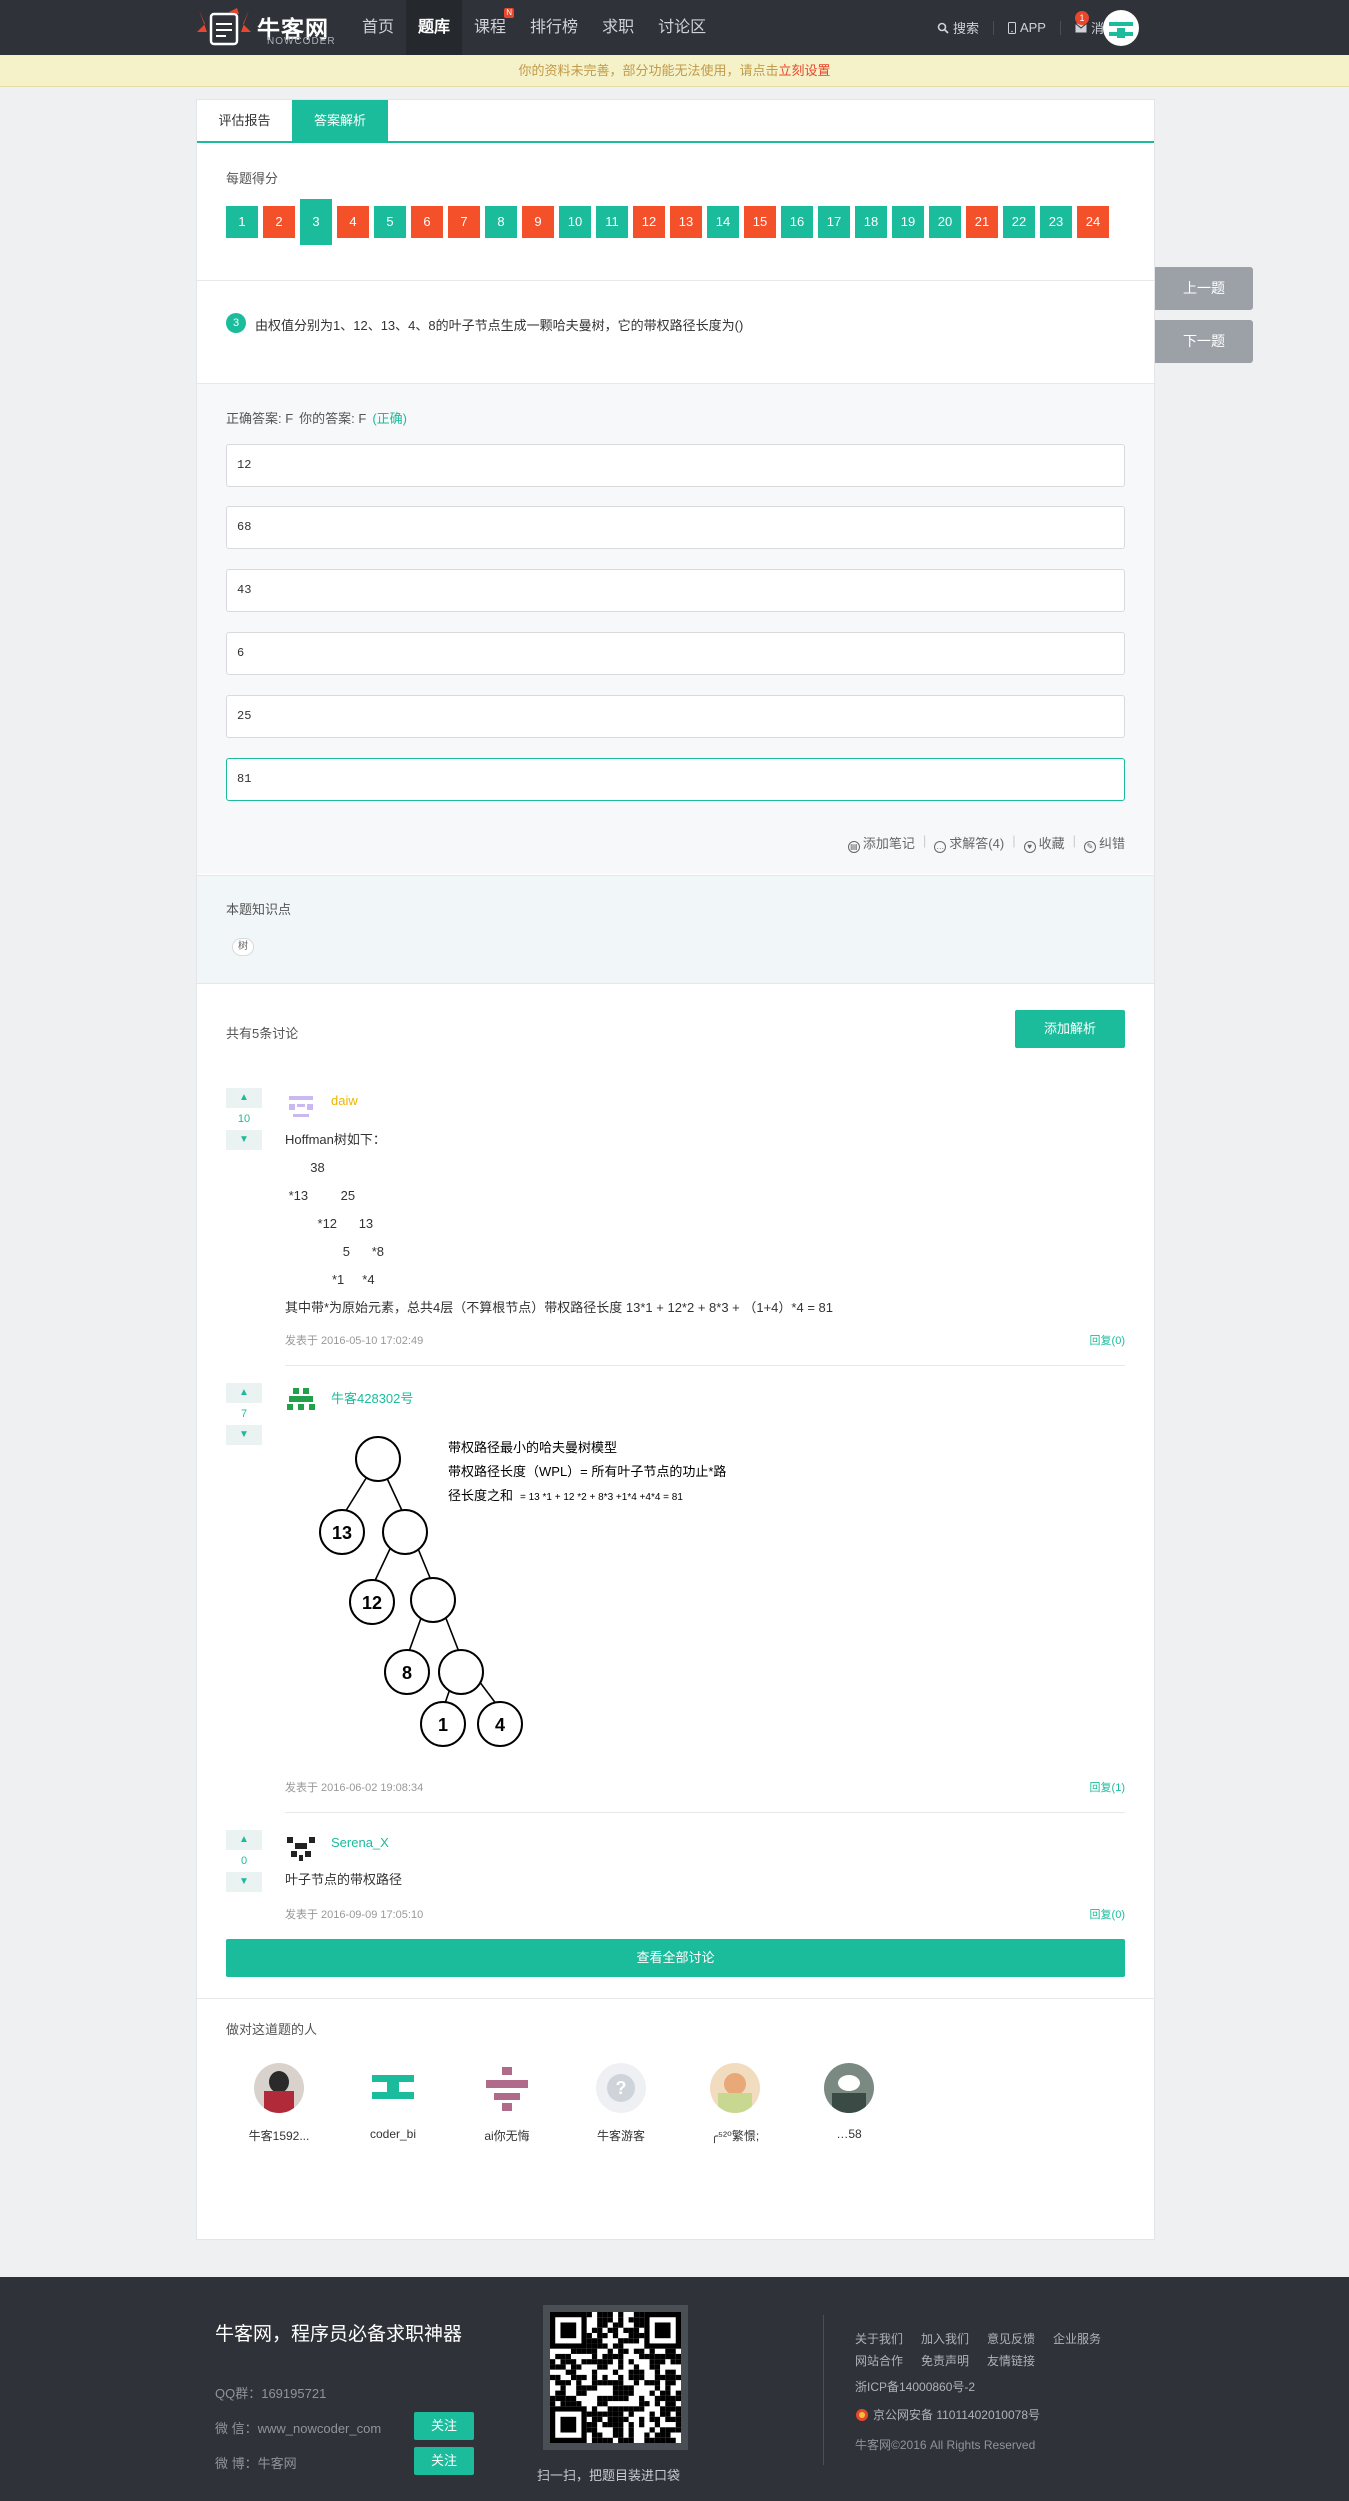 This screenshot has width=1349, height=2501. Describe the element at coordinates (1204, 341) in the screenshot. I see `next-question-button: 下一题` at that location.